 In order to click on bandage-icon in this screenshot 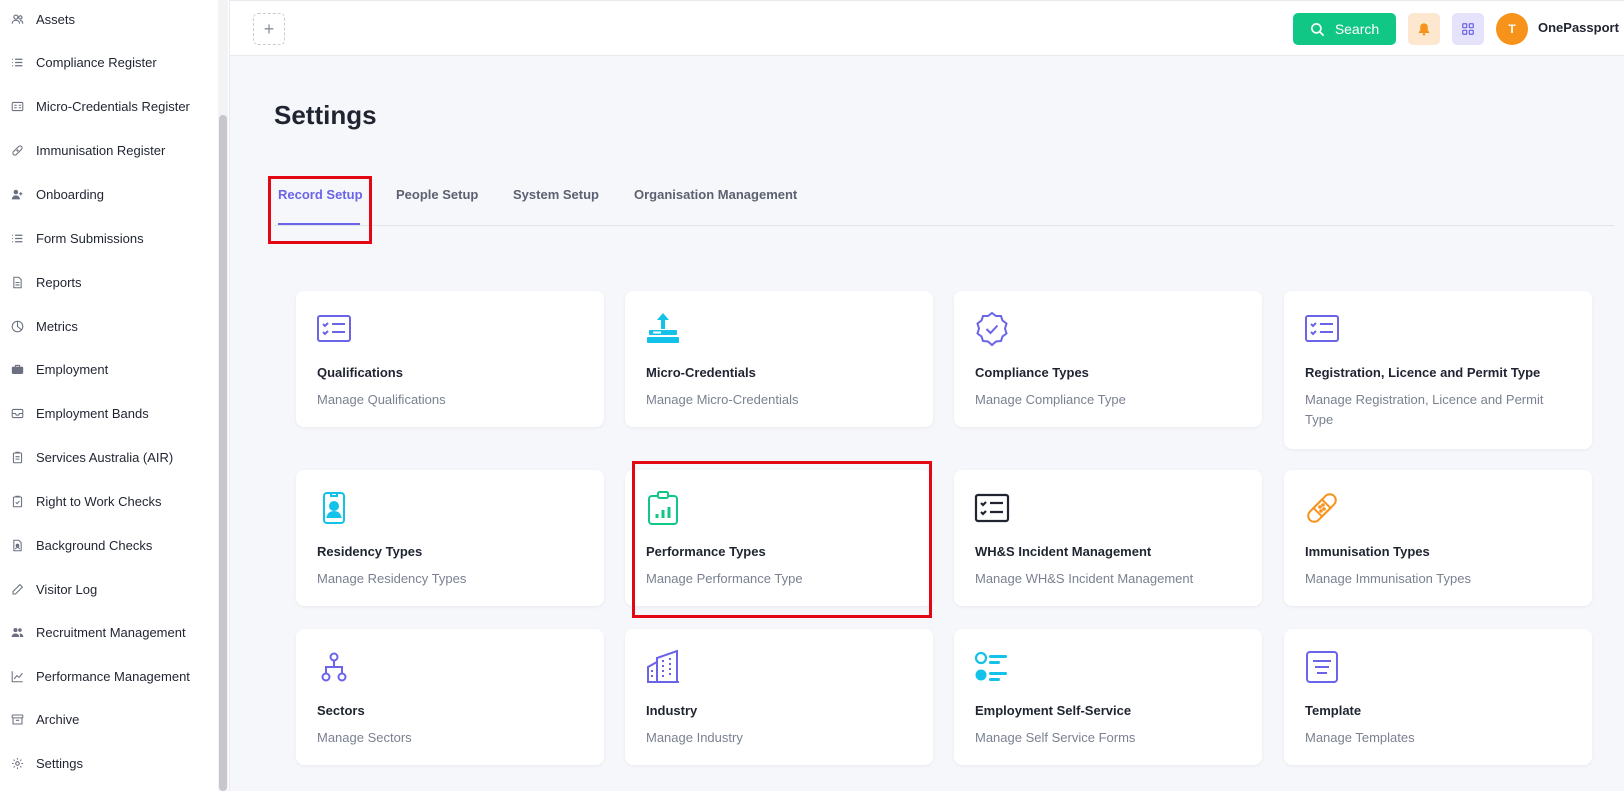, I will do `click(17, 150)`.